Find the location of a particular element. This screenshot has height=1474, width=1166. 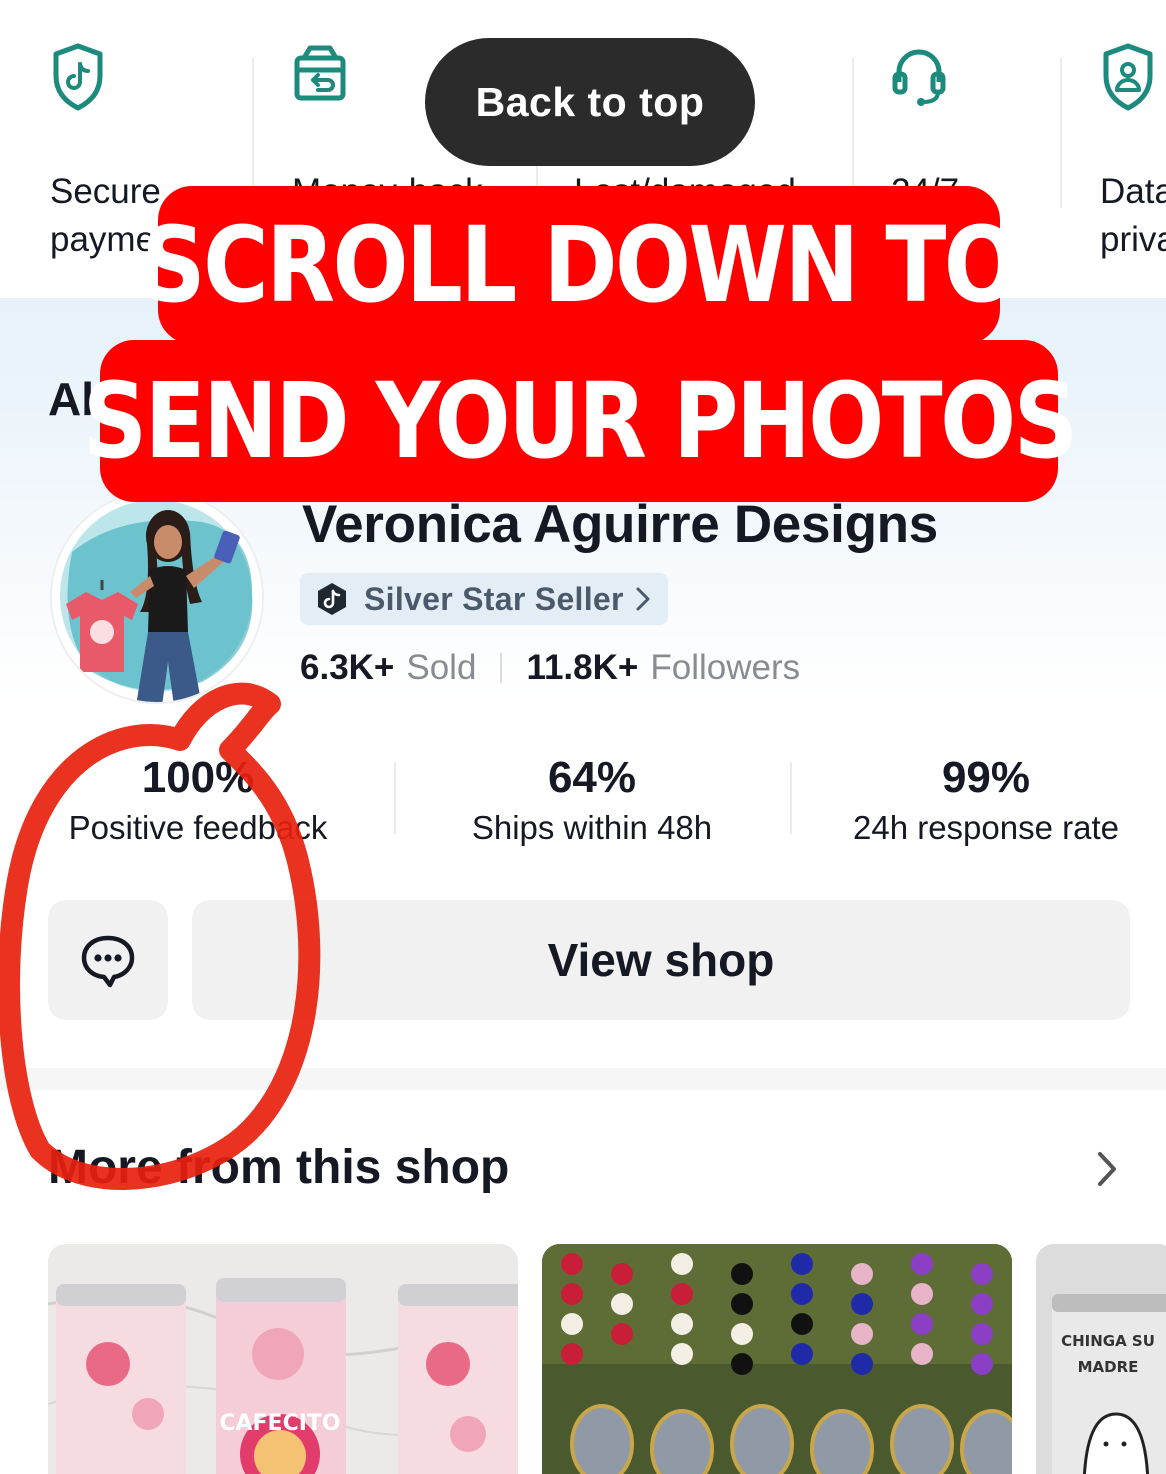

followers-count: 11.8K+ is located at coordinates (582, 667).